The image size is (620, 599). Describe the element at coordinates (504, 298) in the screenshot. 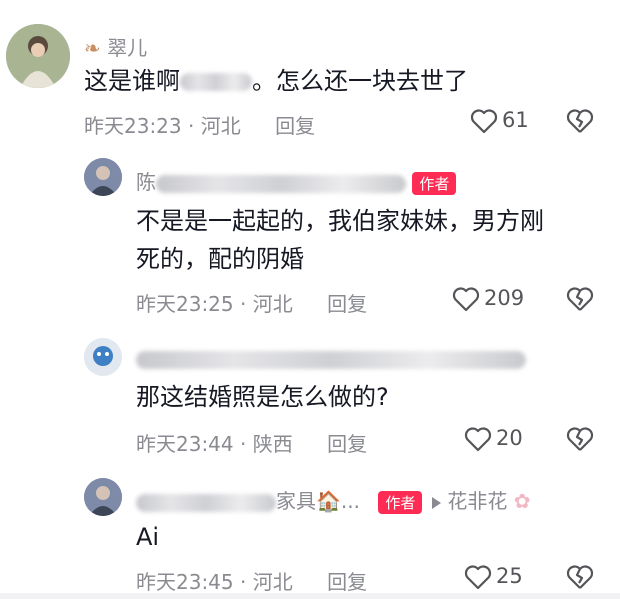

I see `like-count: 209` at that location.